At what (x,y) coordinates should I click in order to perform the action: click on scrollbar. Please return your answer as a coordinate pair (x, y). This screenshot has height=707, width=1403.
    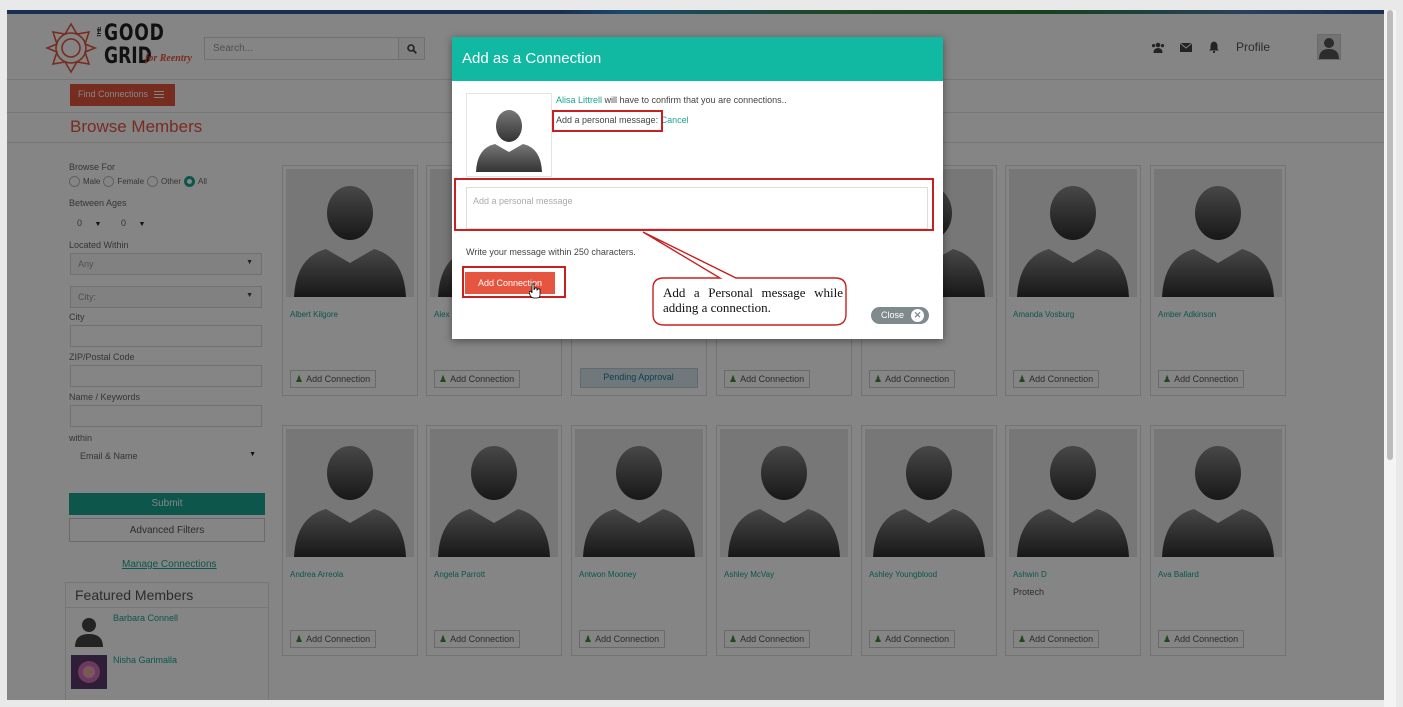
    Looking at the image, I should click on (1390, 358).